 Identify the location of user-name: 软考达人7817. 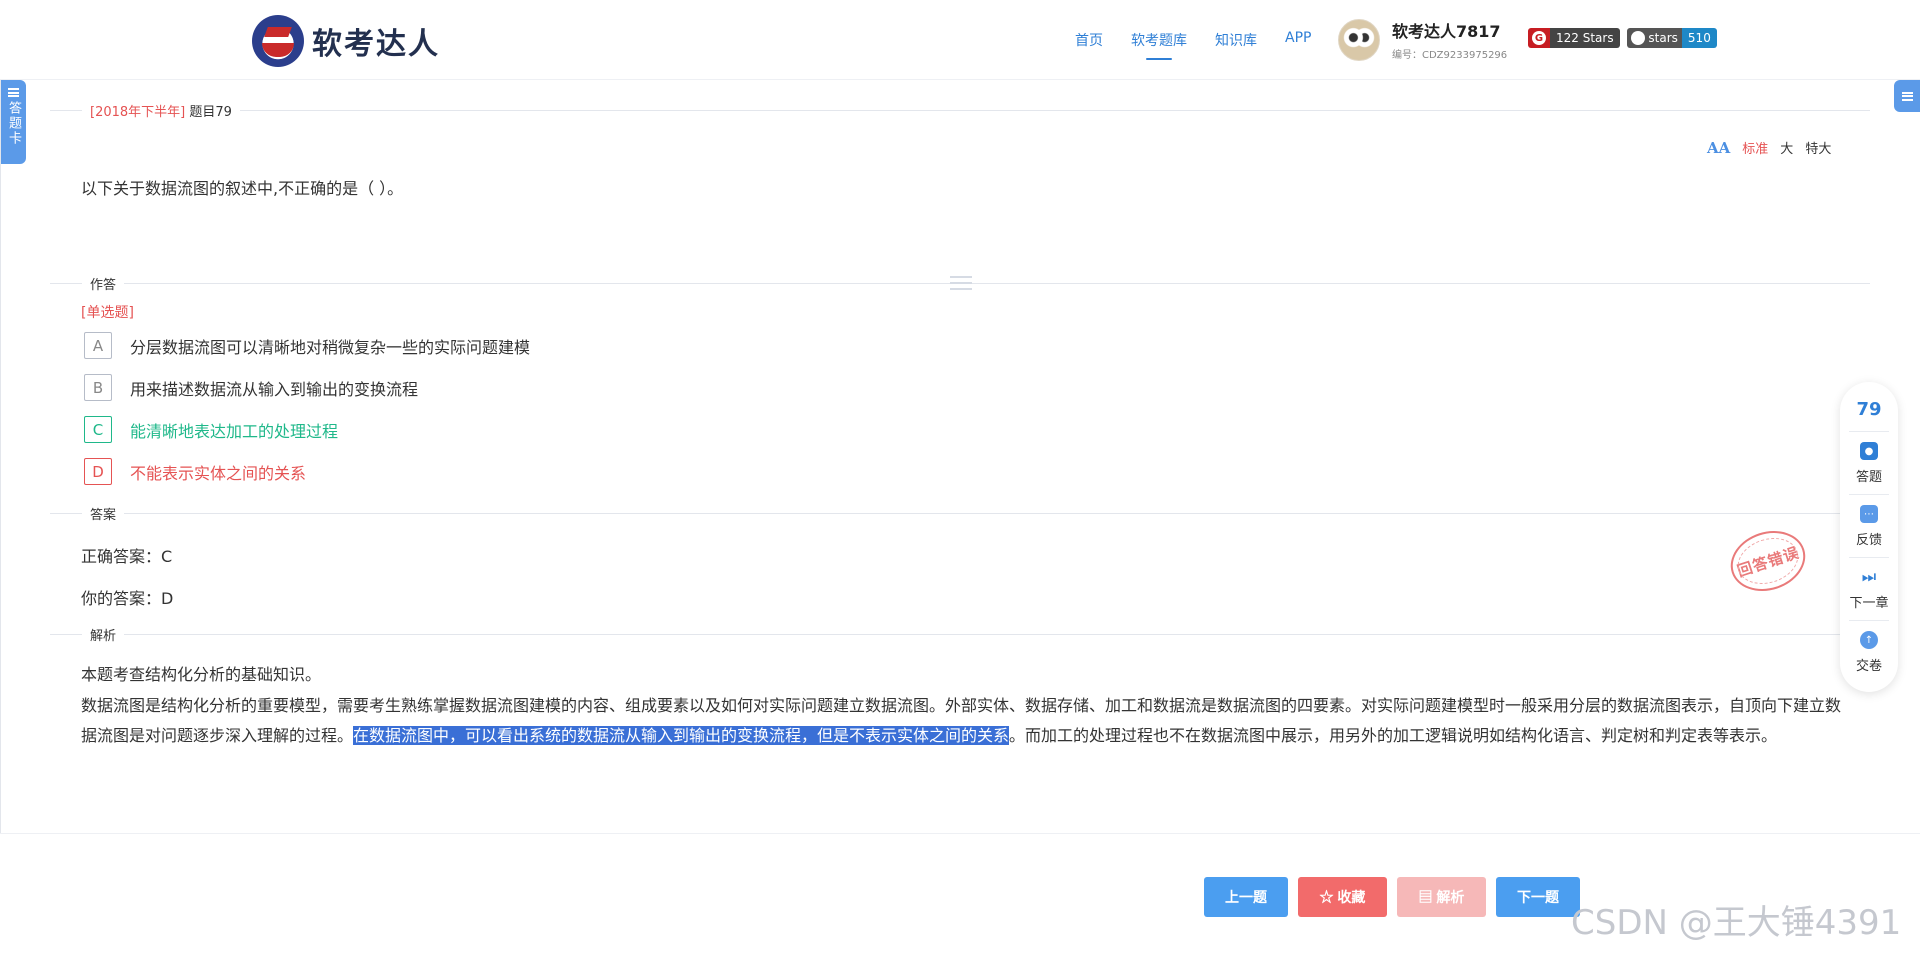
(1446, 31).